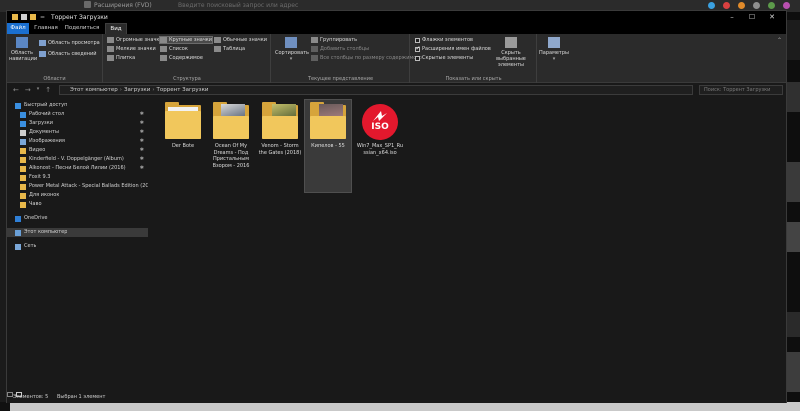  Describe the element at coordinates (18, 232) in the screenshot. I see `computer-icon` at that location.